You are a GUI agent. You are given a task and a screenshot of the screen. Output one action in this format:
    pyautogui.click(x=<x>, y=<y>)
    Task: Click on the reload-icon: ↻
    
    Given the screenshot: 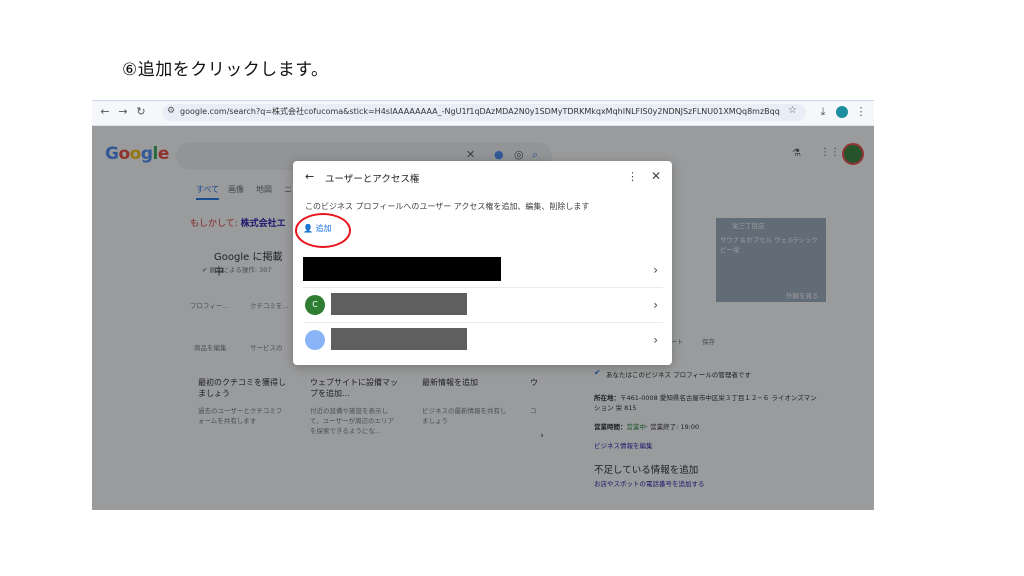 What is the action you would take?
    pyautogui.click(x=141, y=112)
    